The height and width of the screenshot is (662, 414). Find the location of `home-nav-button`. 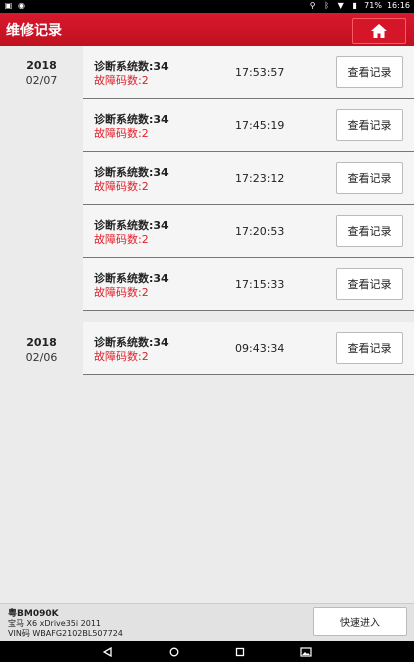

home-nav-button is located at coordinates (173, 651).